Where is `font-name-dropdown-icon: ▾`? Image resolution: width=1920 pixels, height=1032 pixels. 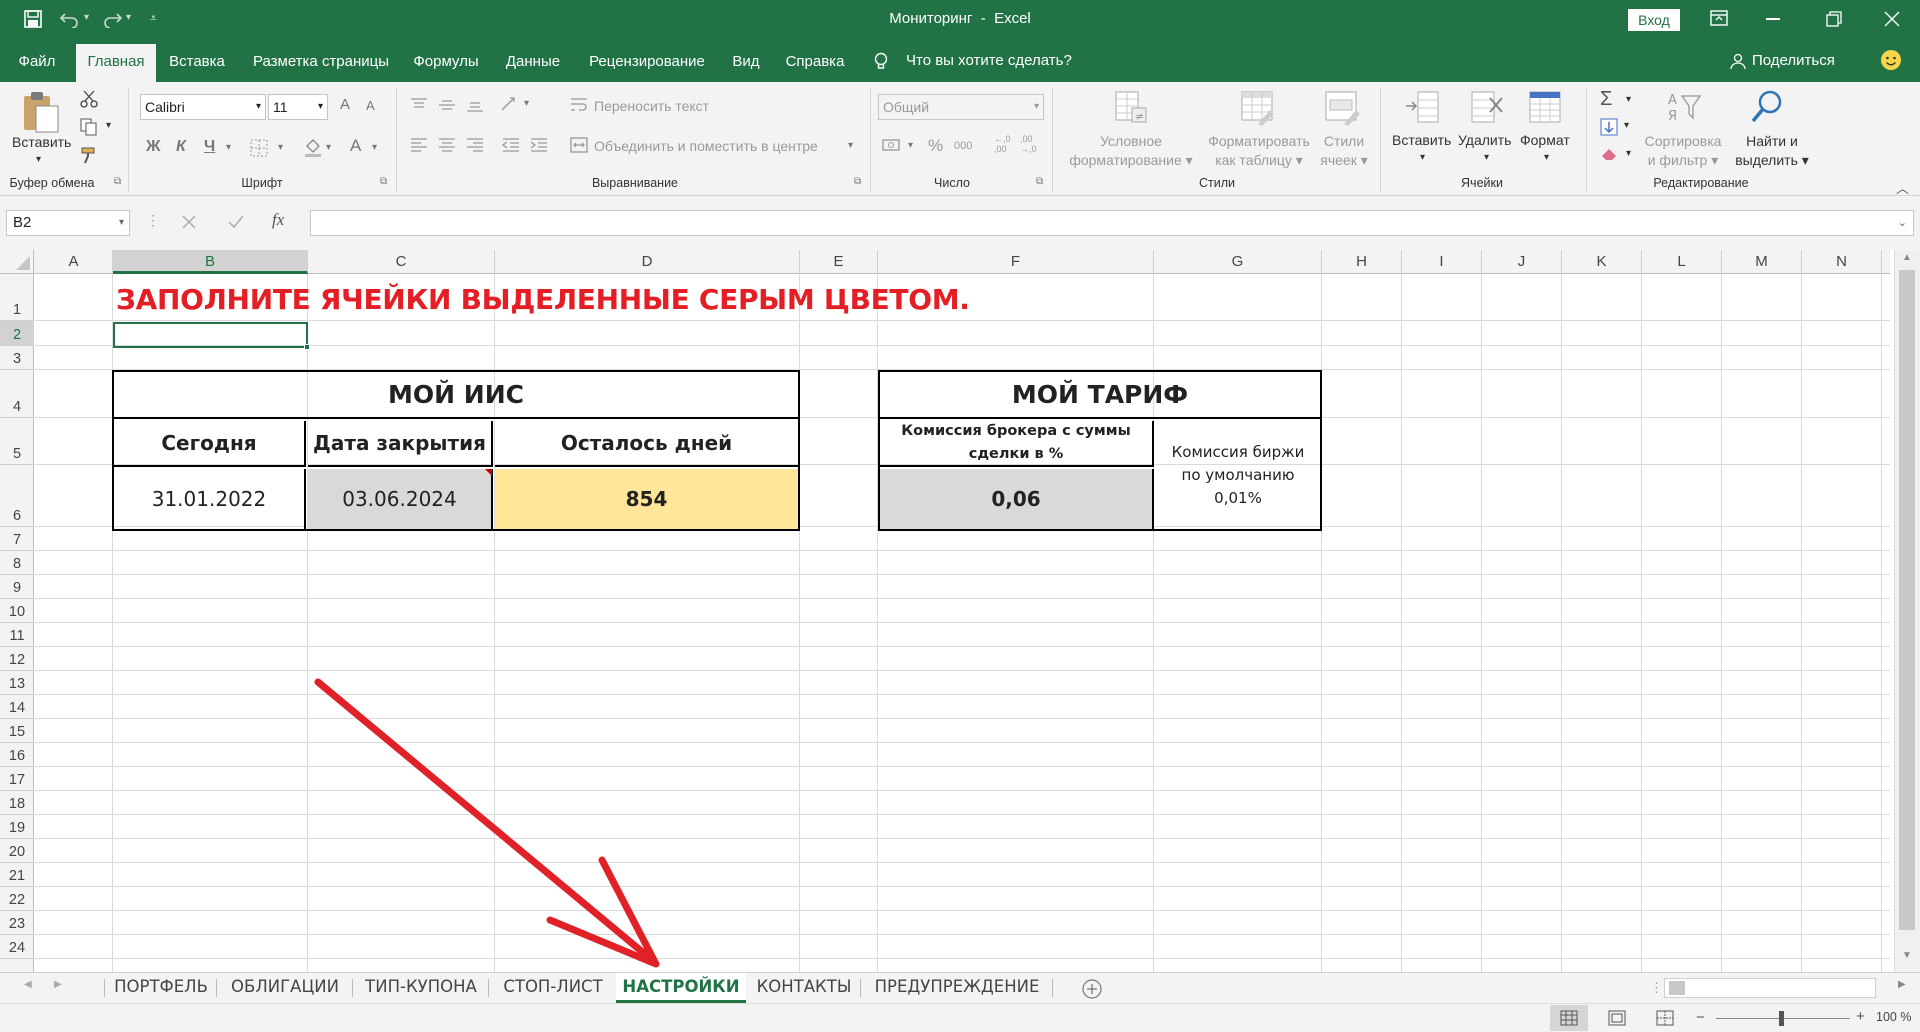 font-name-dropdown-icon: ▾ is located at coordinates (258, 107).